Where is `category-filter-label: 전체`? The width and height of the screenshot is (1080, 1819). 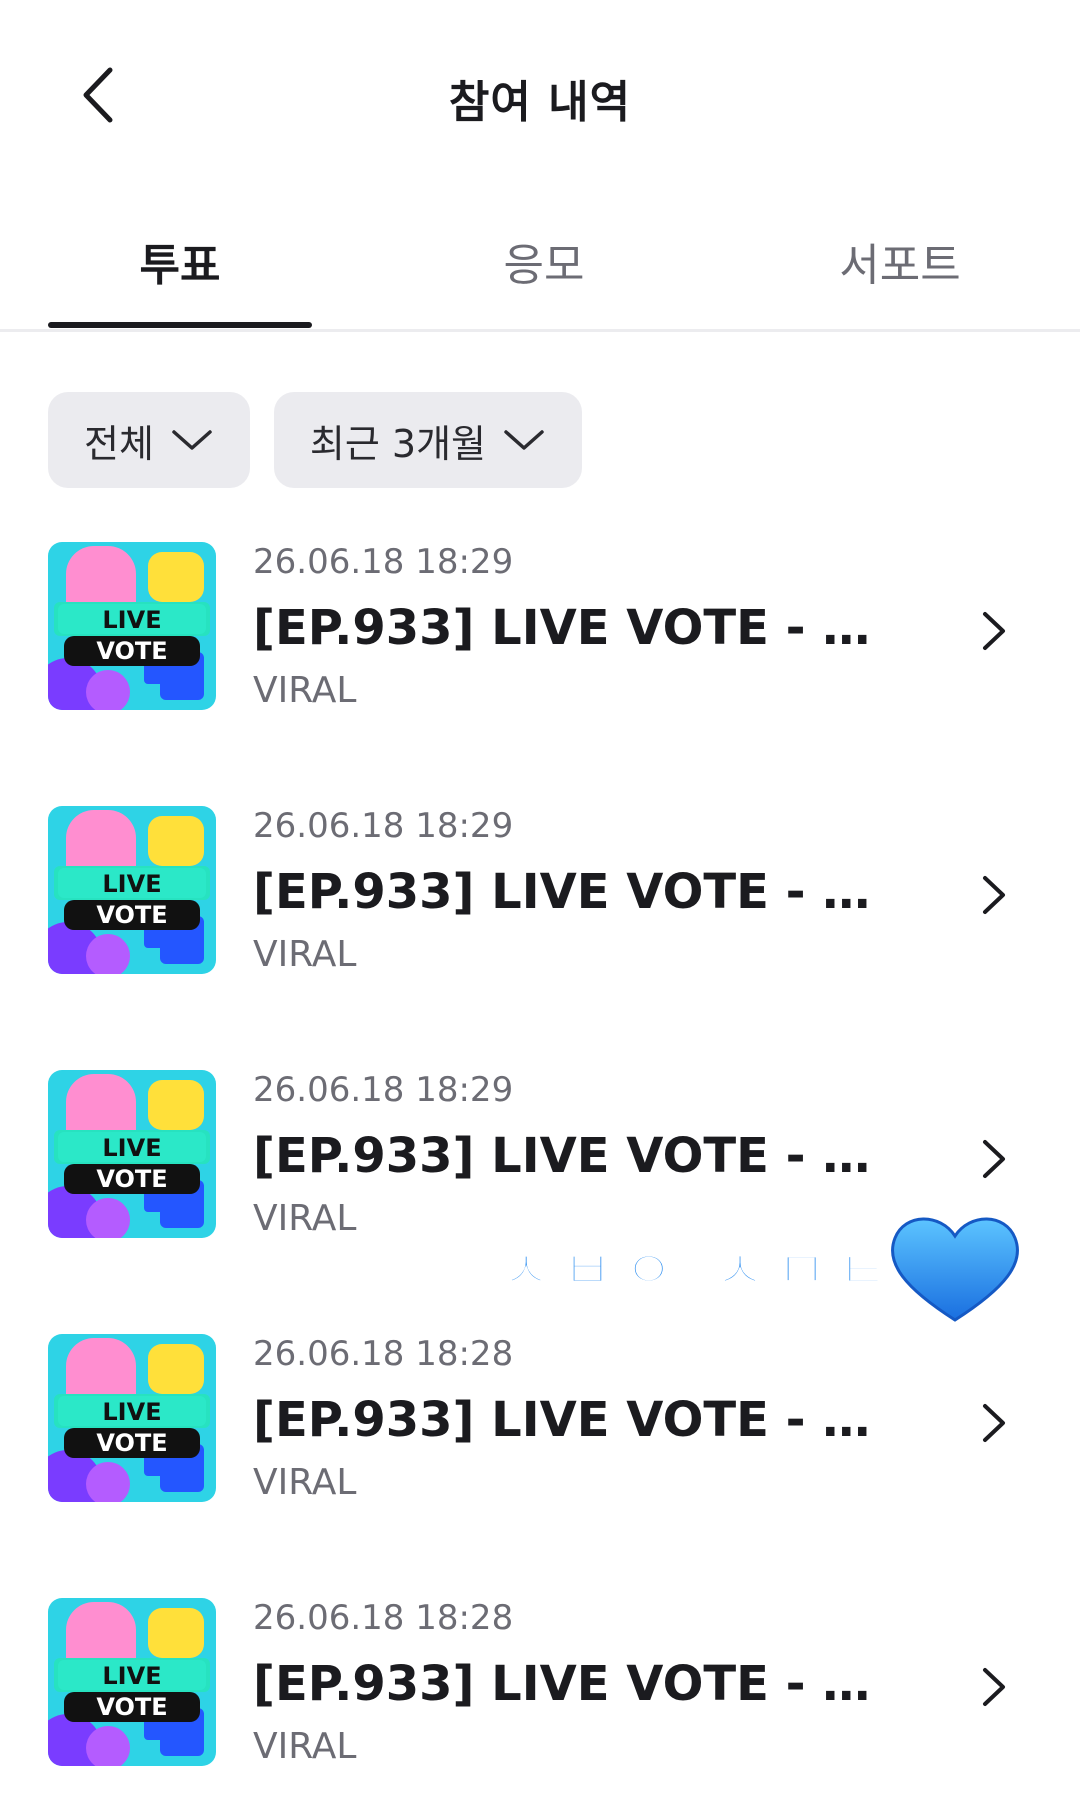
category-filter-label: 전체 is located at coordinates (119, 443).